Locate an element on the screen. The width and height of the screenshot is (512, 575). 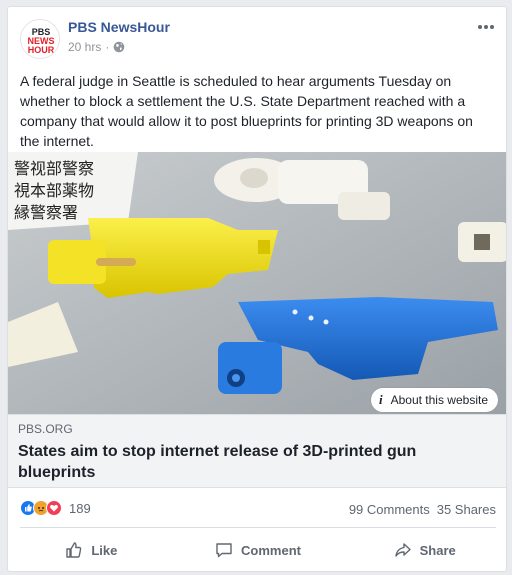
like-label: Like is located at coordinates (104, 550).